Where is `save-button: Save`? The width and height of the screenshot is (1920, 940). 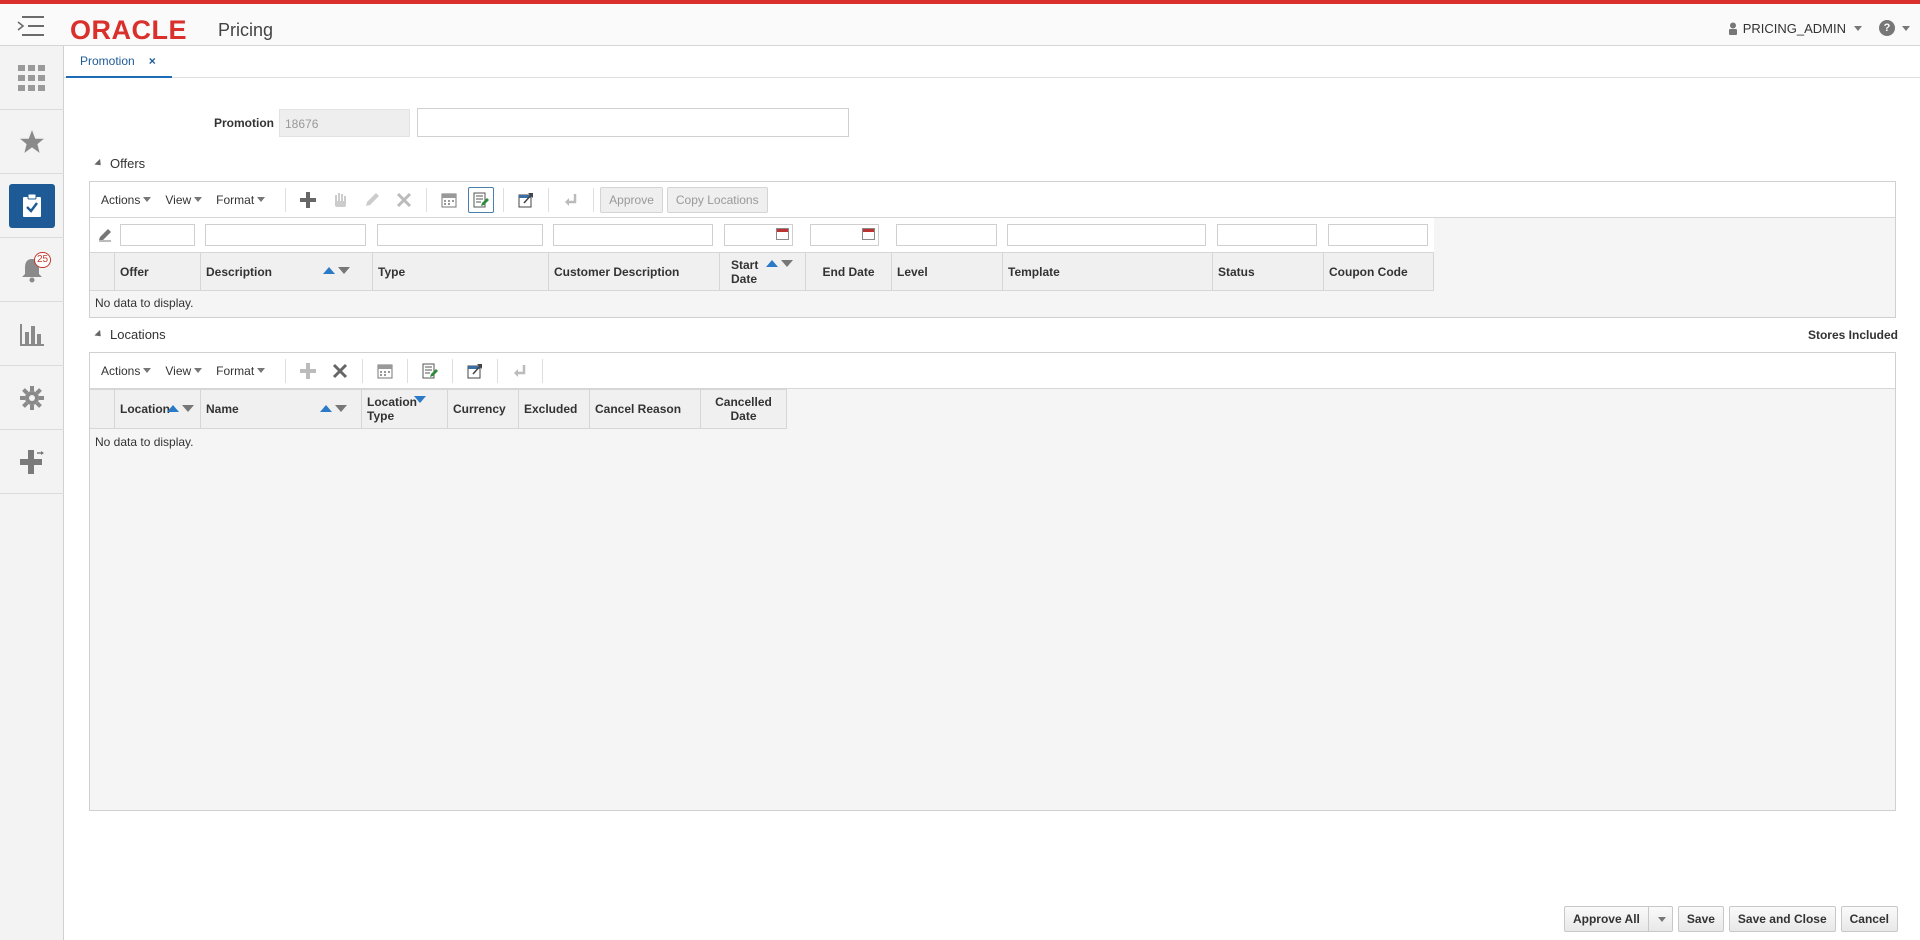
save-button: Save is located at coordinates (1700, 919).